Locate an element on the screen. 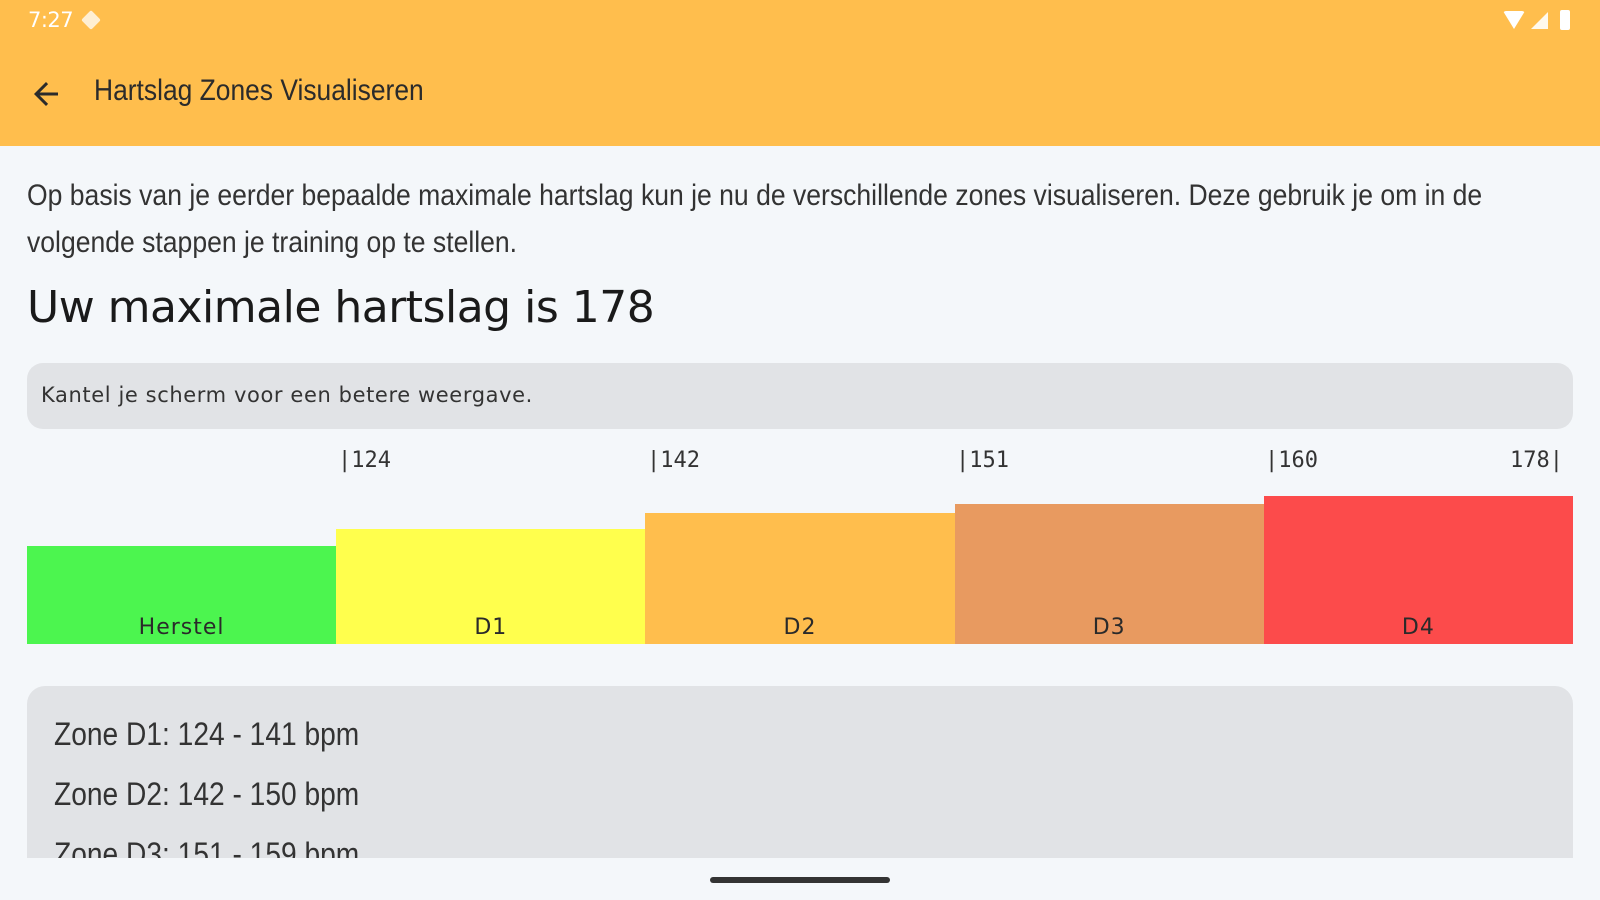  tick-label: |160 is located at coordinates (1291, 460).